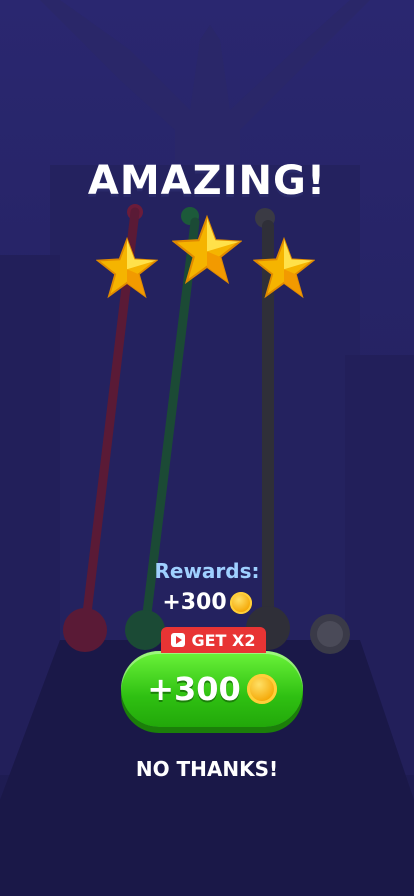 The image size is (414, 896). I want to click on get-x2-label: GET X2, so click(223, 640).